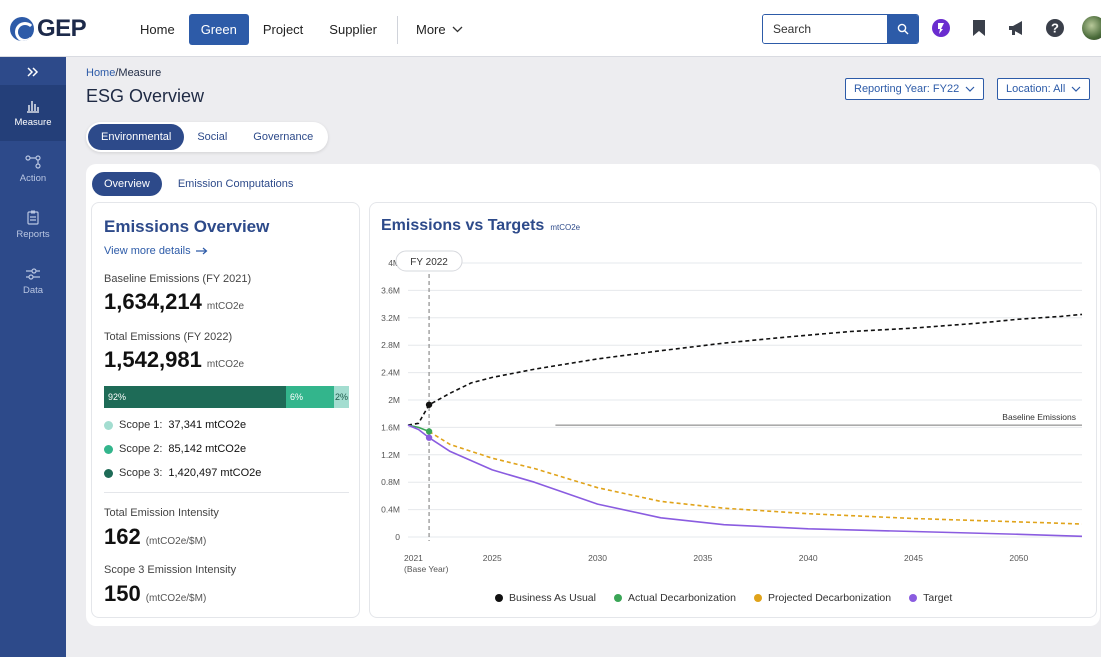 Image resolution: width=1101 pixels, height=657 pixels. What do you see at coordinates (938, 598) in the screenshot?
I see `legend-label: Target` at bounding box center [938, 598].